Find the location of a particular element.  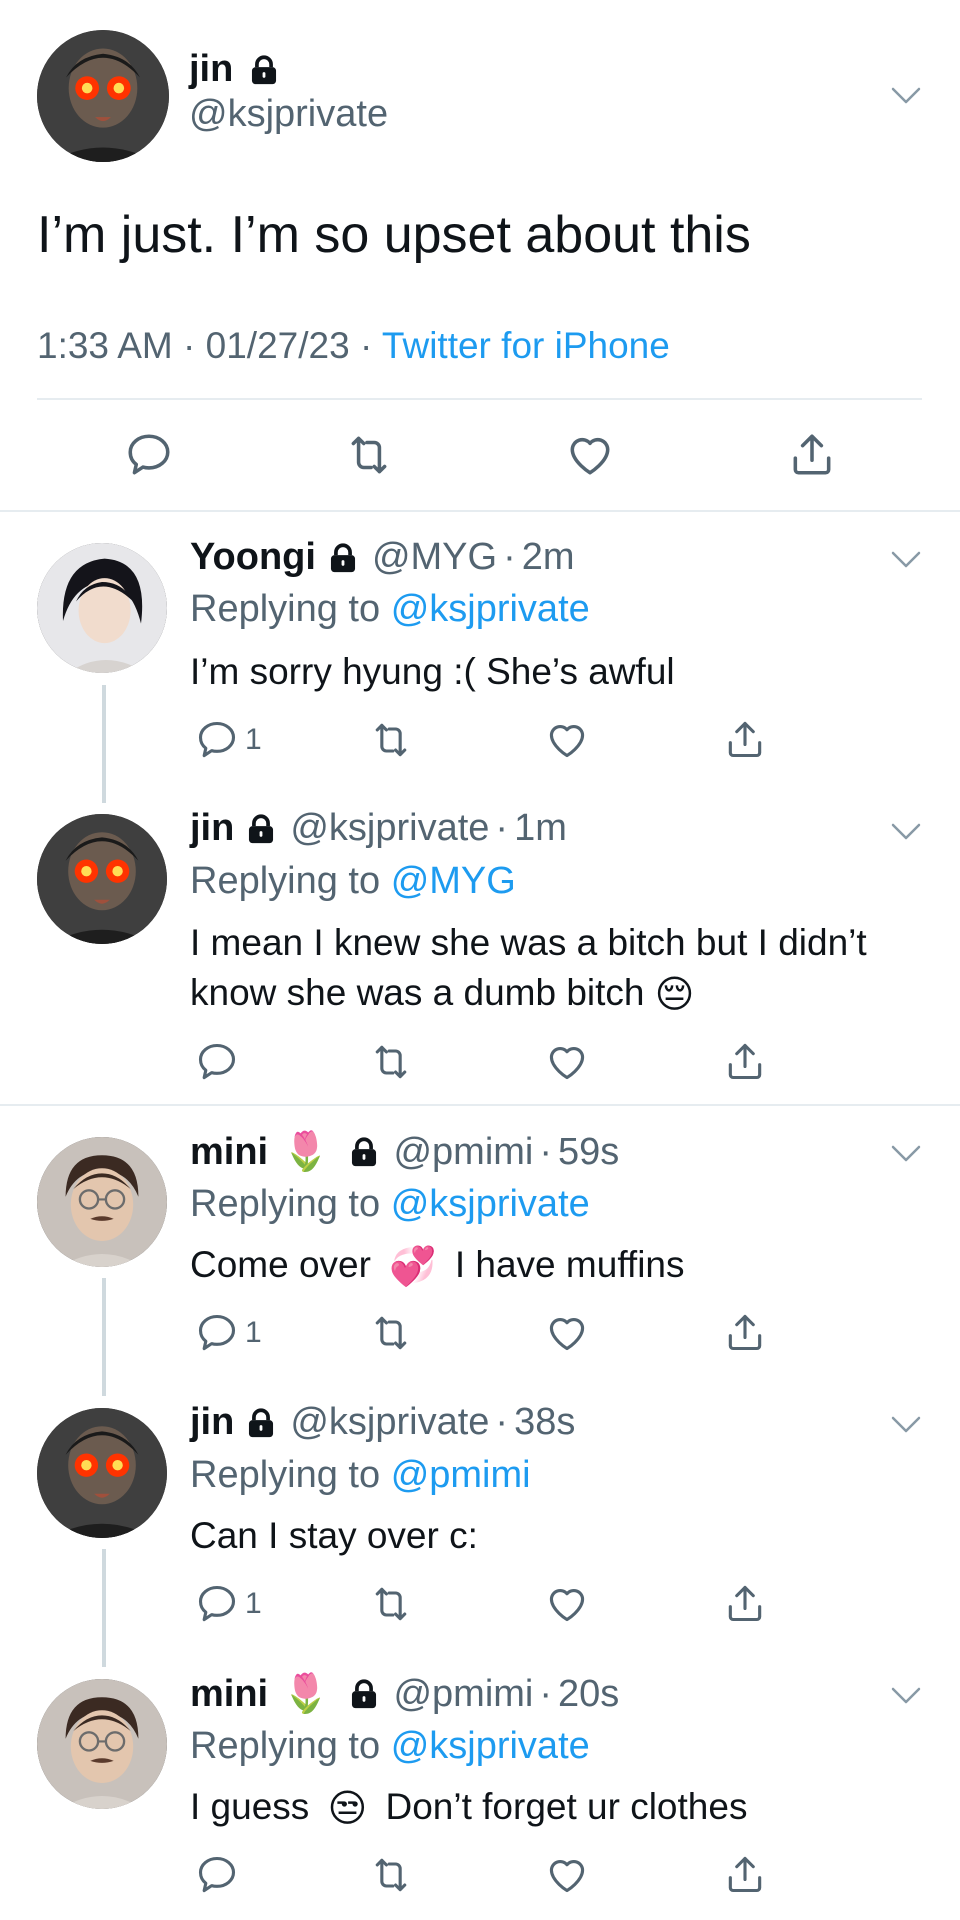

reply-time: 59s is located at coordinates (589, 1151).